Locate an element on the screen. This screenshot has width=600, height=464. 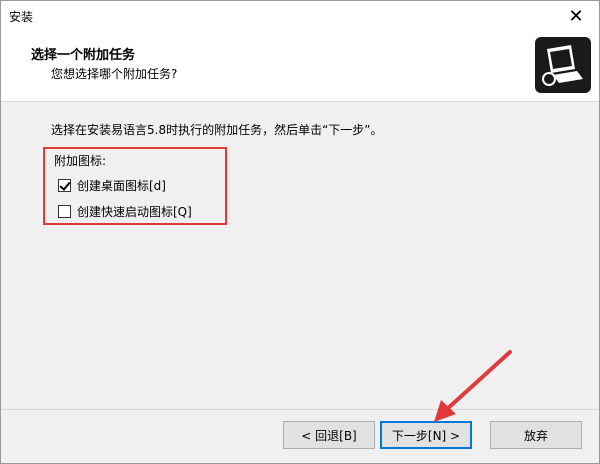
installer-computer-icon is located at coordinates (563, 65).